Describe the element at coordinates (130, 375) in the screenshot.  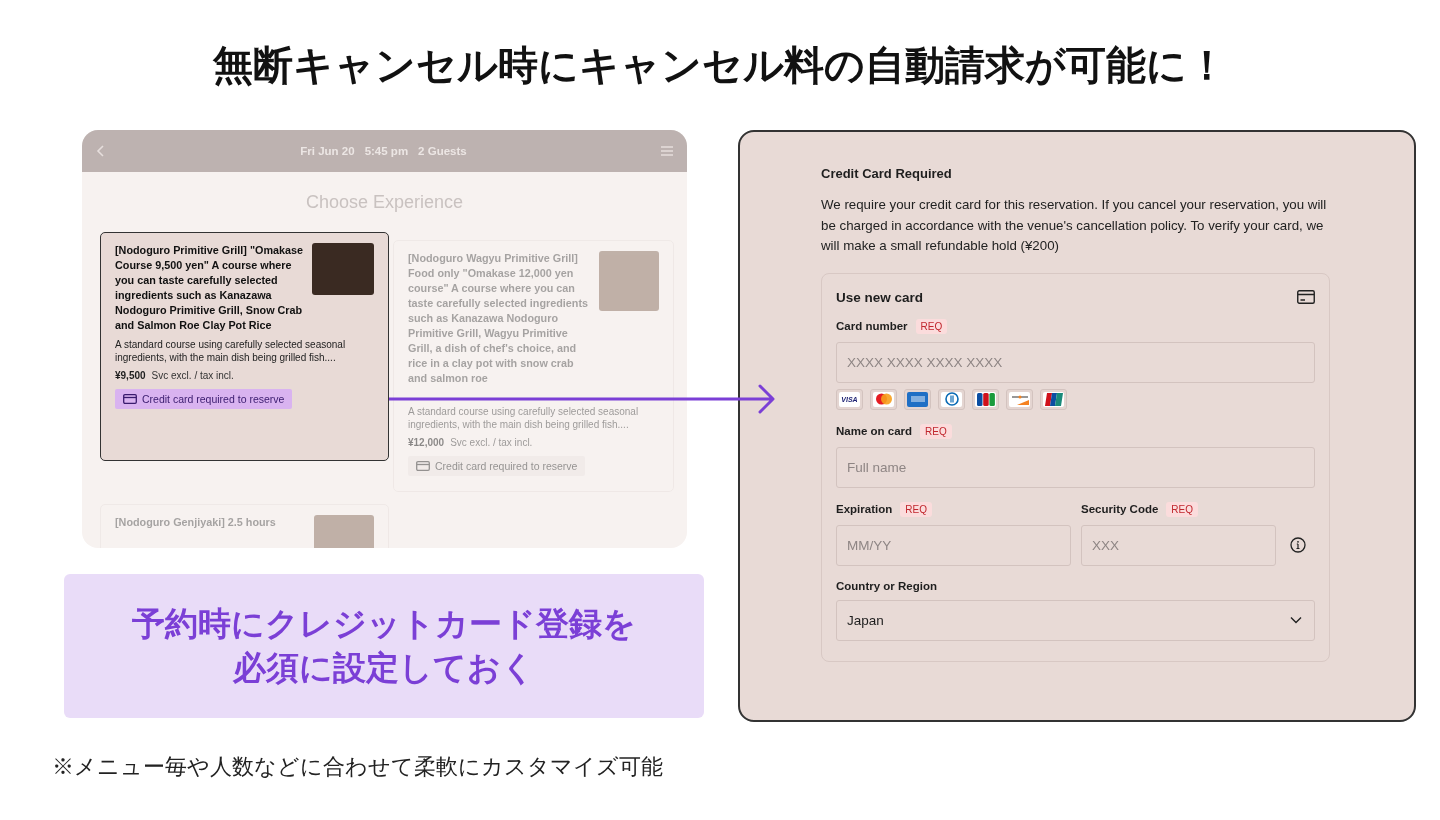
I see `course-price: ¥9,500` at that location.